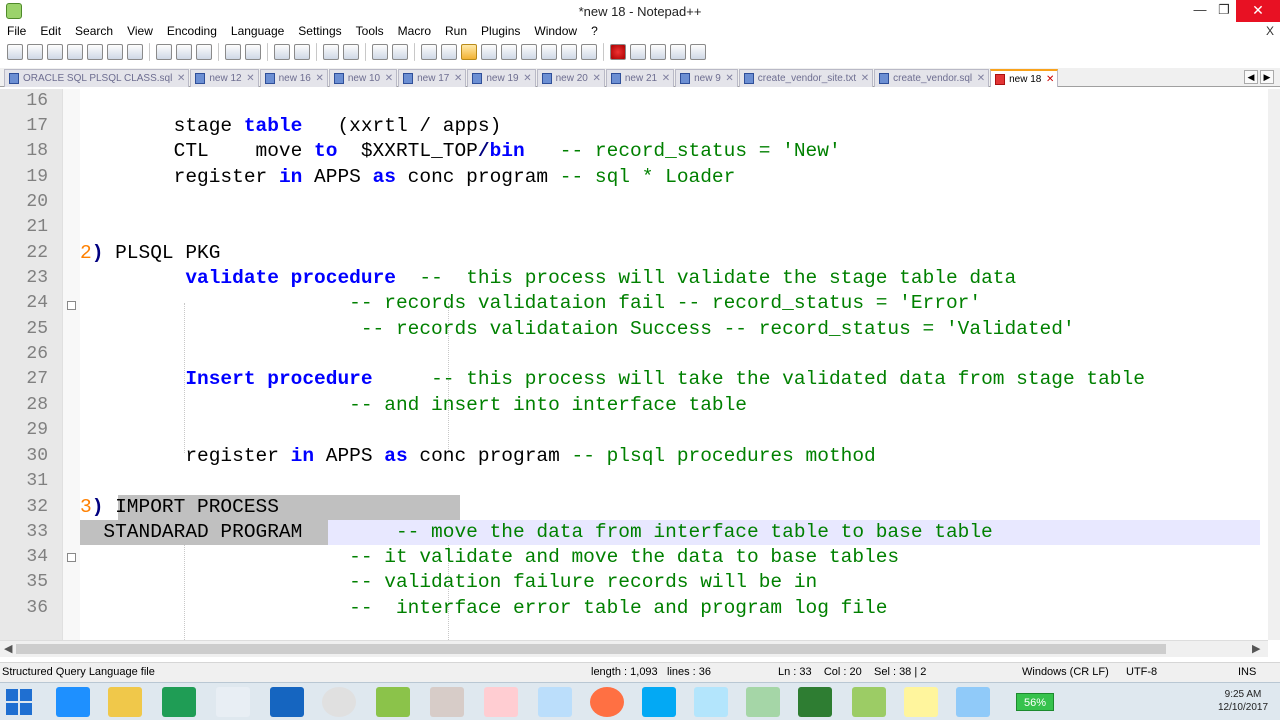  Describe the element at coordinates (501, 78) in the screenshot. I see `tab-new-19: new 19 ✕` at that location.